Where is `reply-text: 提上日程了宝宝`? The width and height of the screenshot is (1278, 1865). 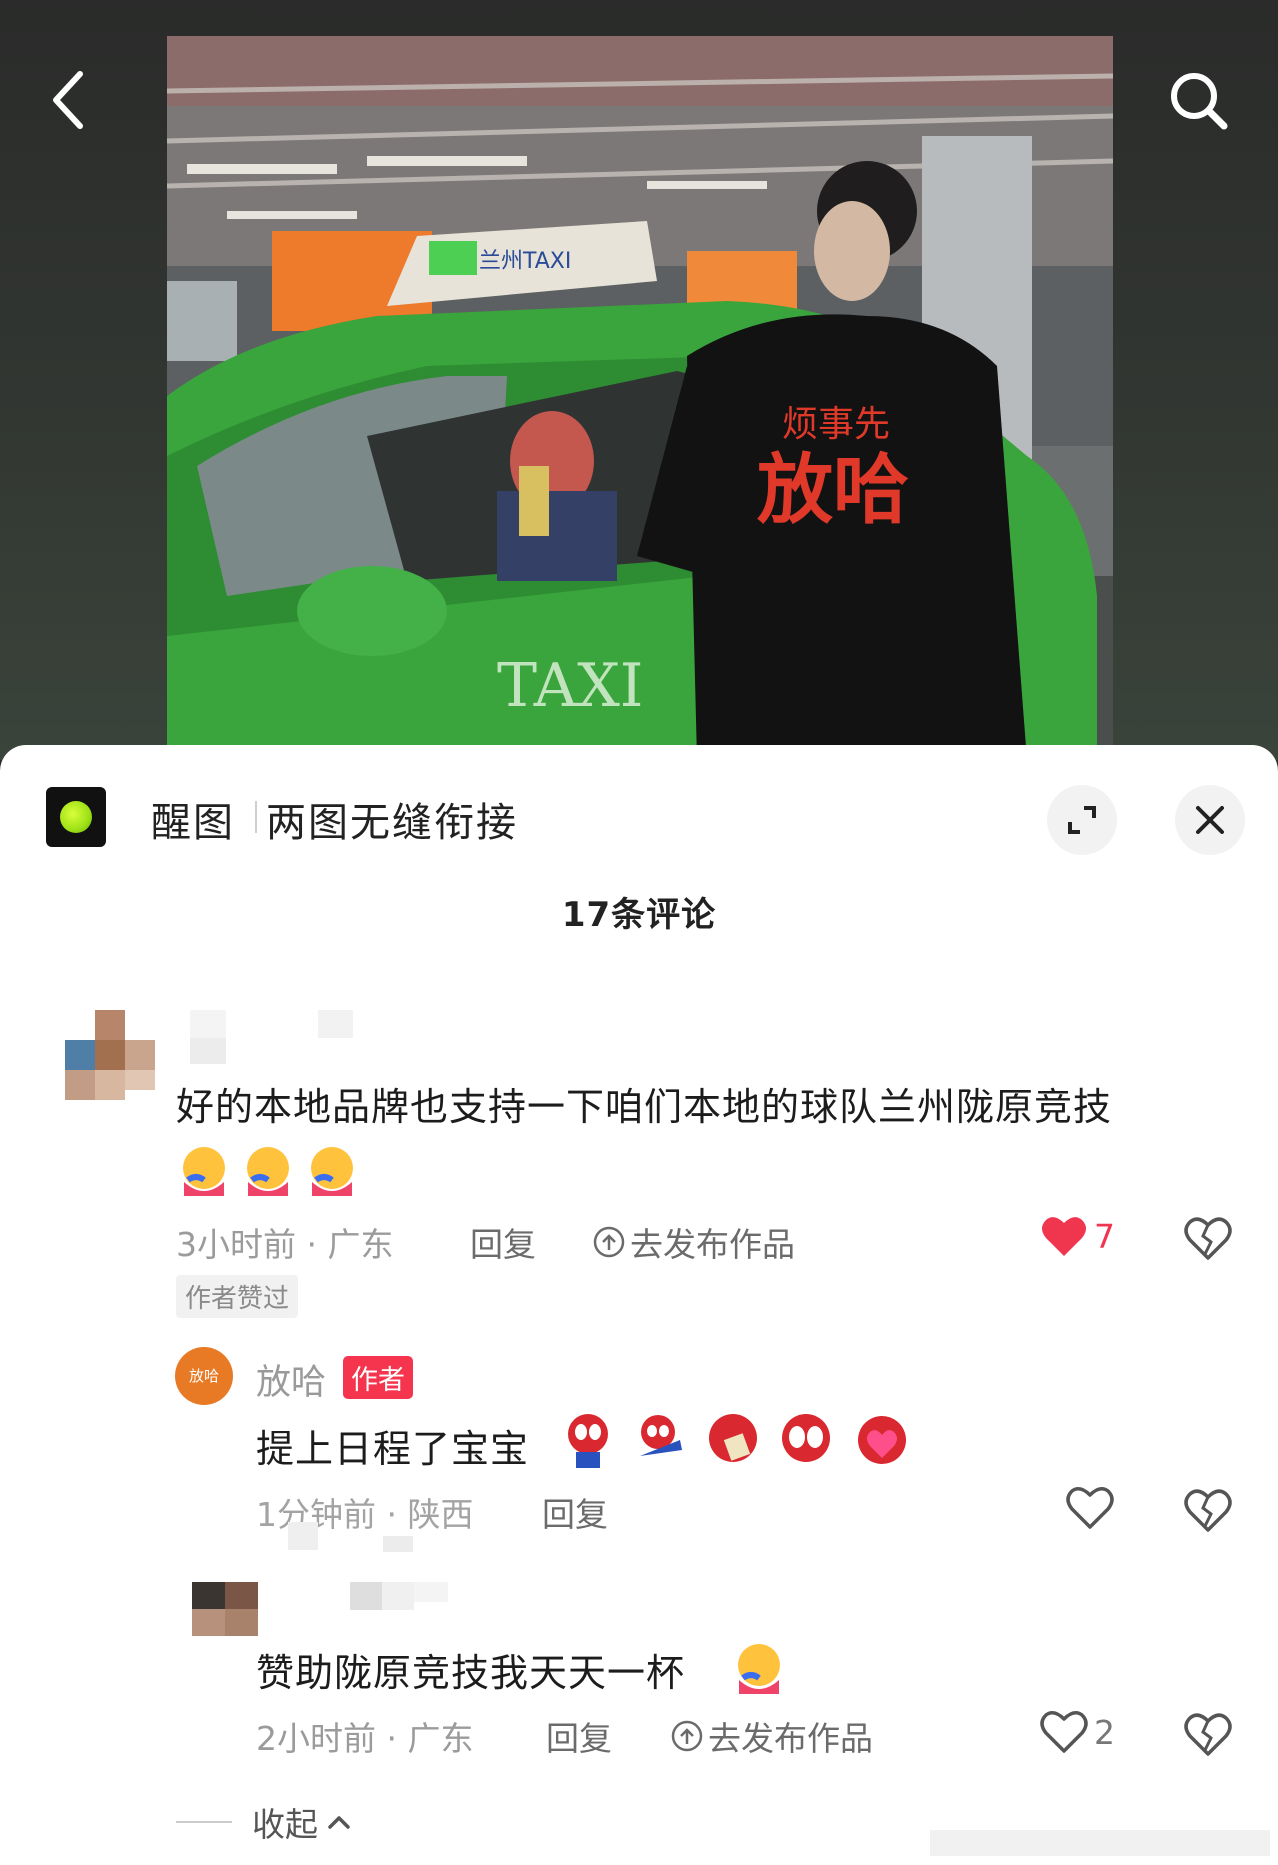 reply-text: 提上日程了宝宝 is located at coordinates (392, 1445).